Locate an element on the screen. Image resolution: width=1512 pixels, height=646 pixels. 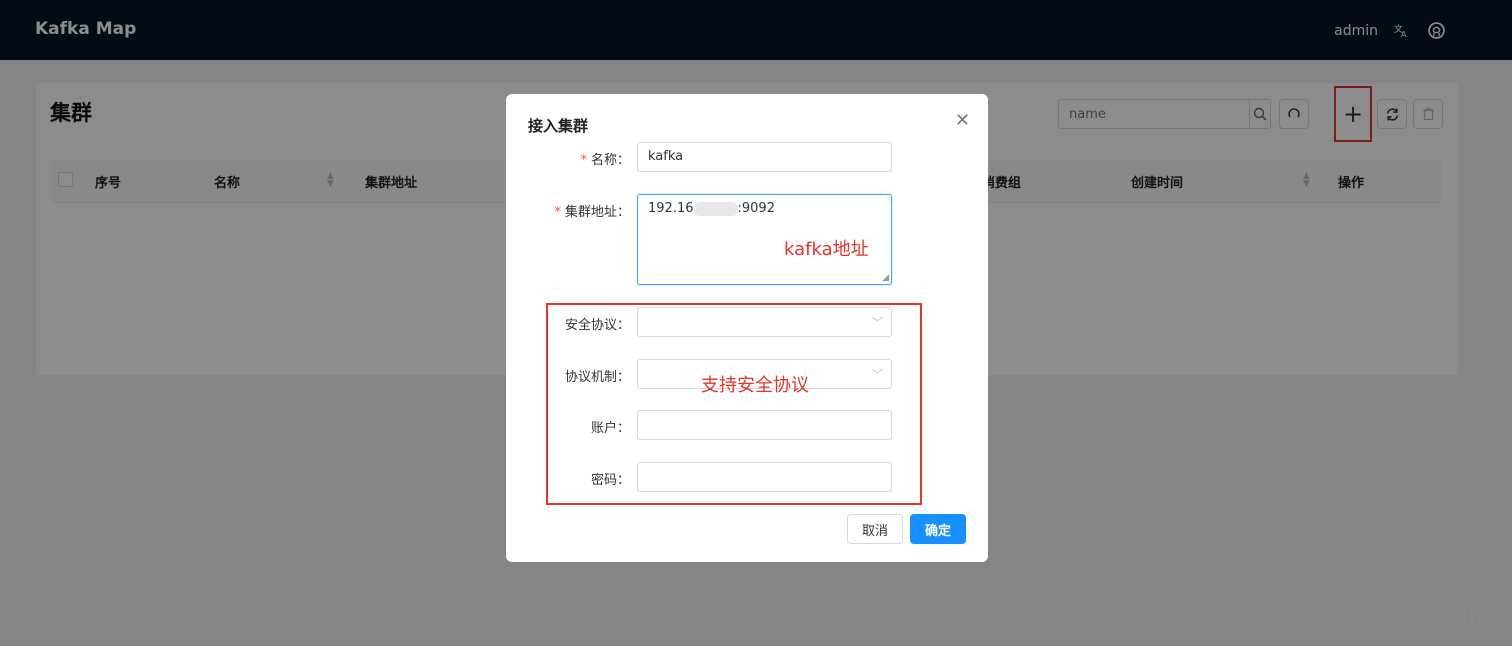
account-input is located at coordinates (764, 425).